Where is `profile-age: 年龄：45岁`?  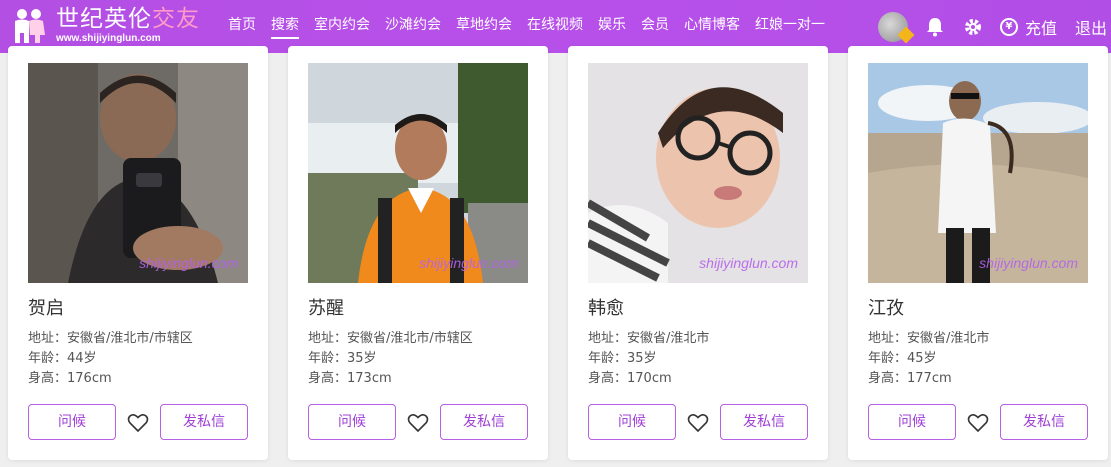 profile-age: 年龄：45岁 is located at coordinates (902, 358).